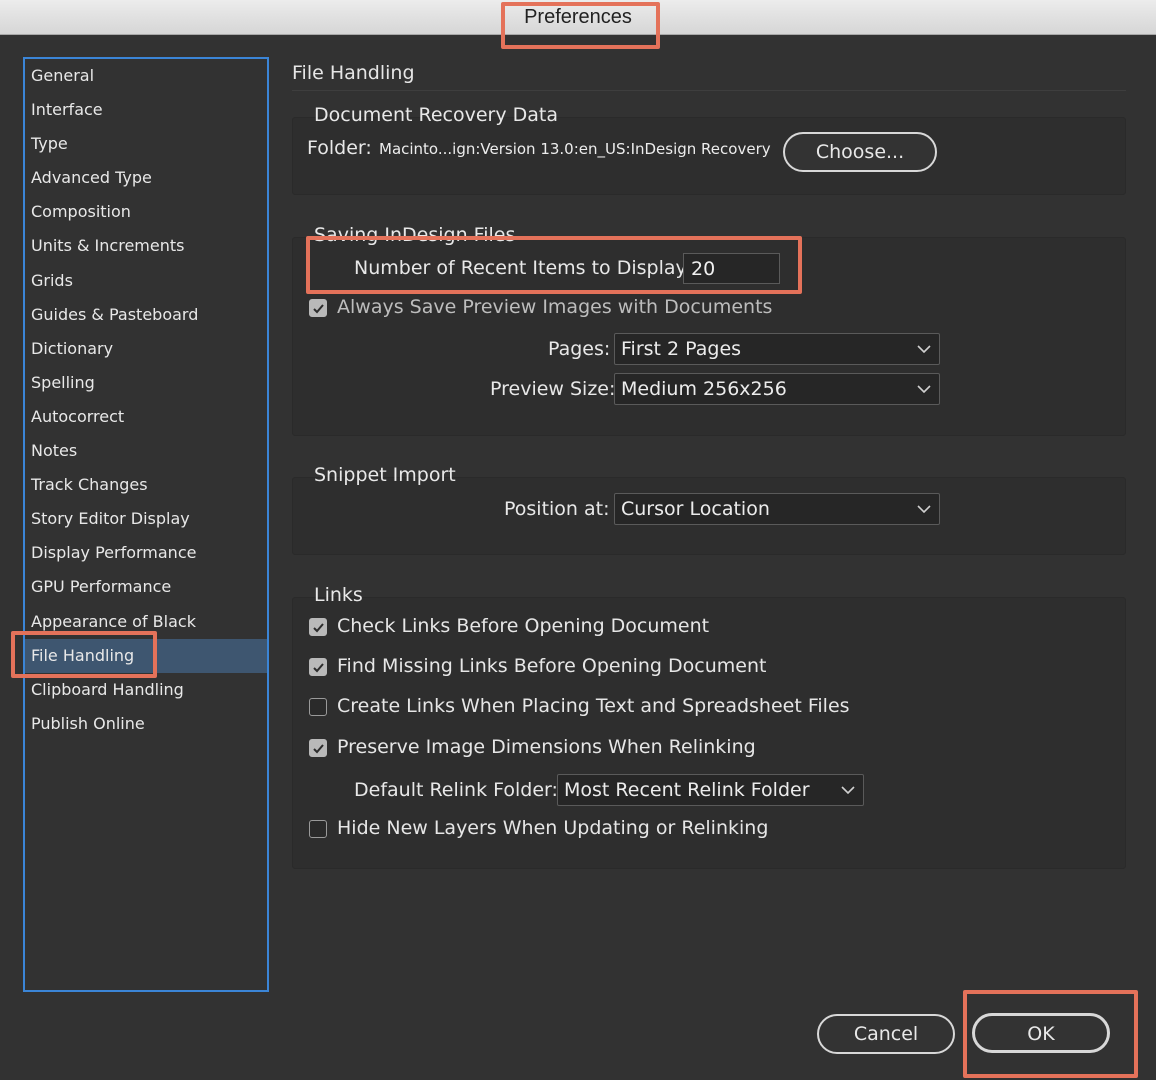  Describe the element at coordinates (687, 790) in the screenshot. I see `relink-folder-value: Most Recent Relink Folder` at that location.